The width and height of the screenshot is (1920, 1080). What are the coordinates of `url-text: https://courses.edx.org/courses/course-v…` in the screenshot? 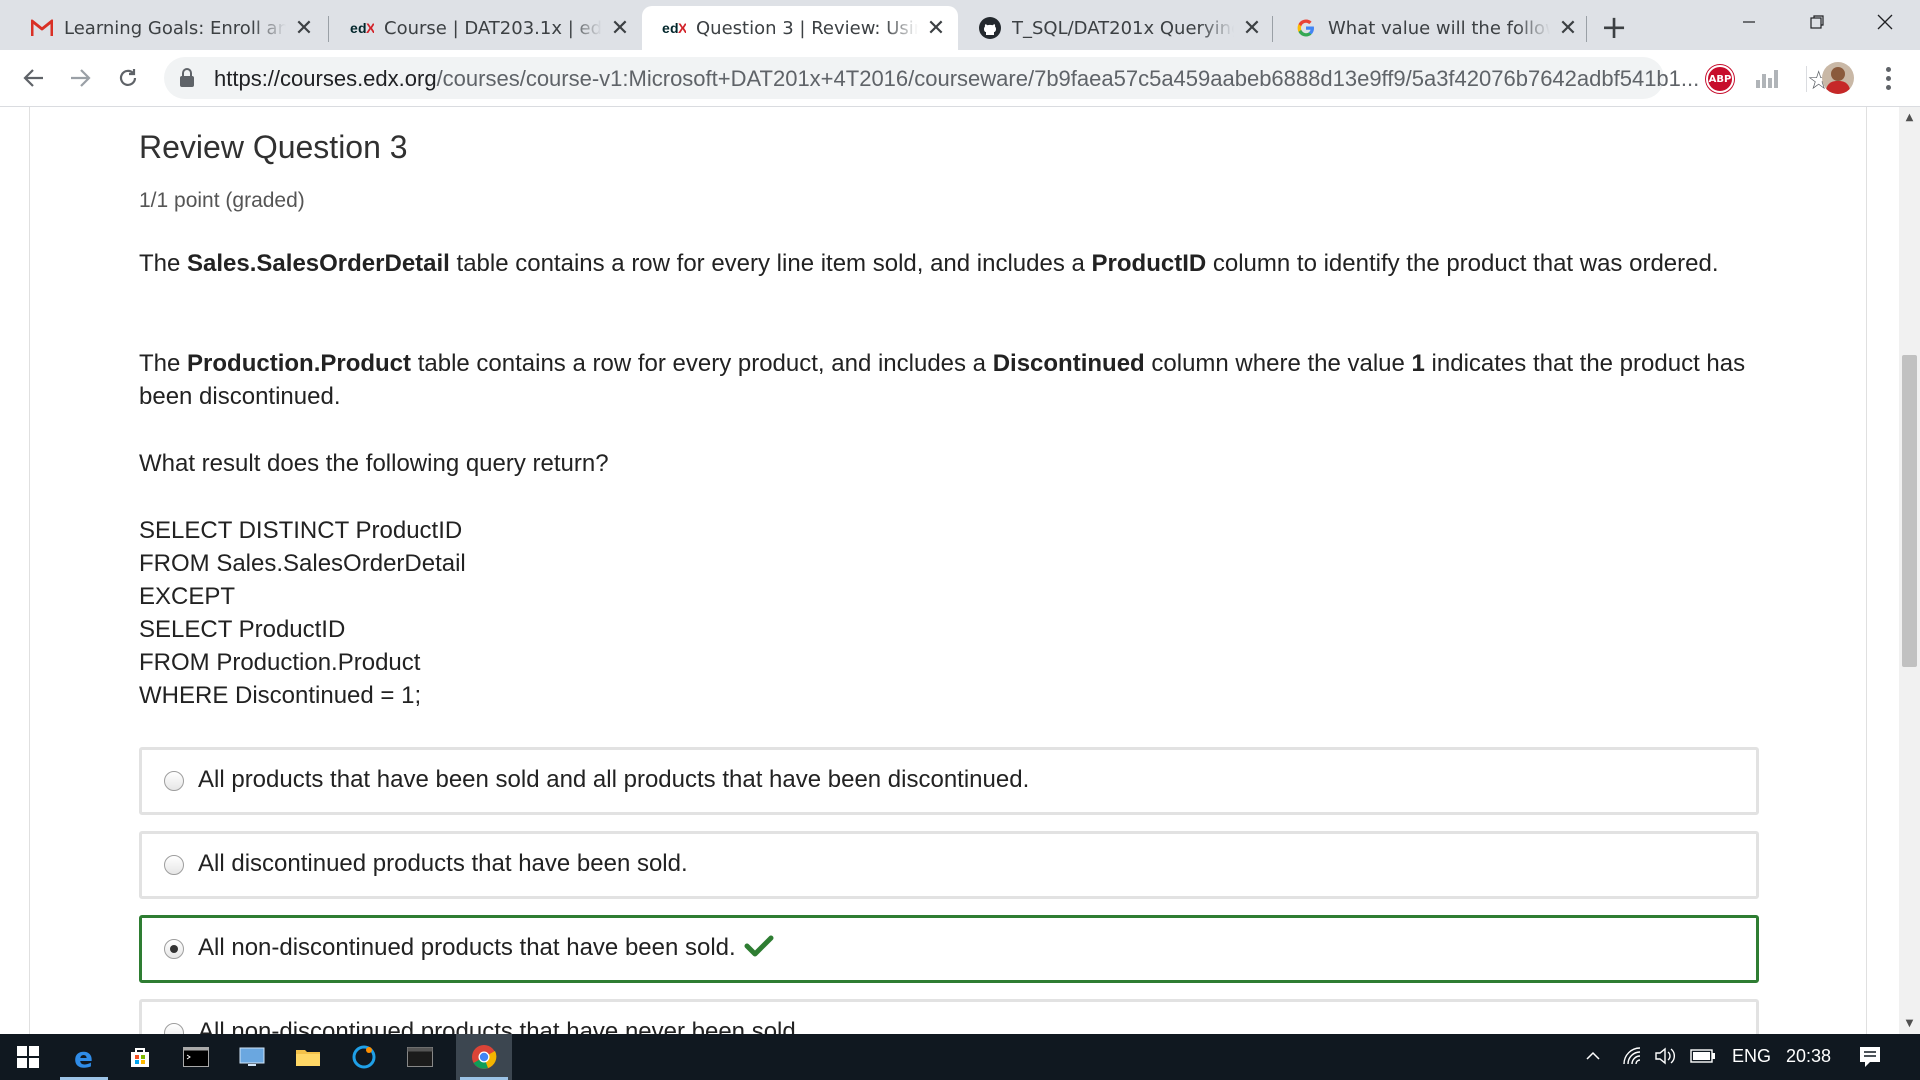 It's located at (957, 78).